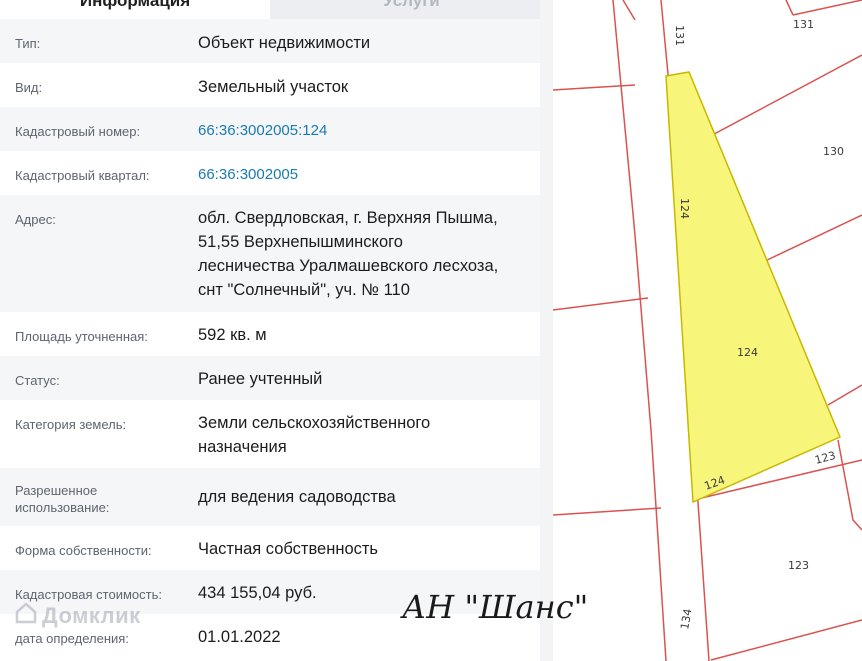  What do you see at coordinates (72, 638) in the screenshot?
I see `field-label: дата определения:` at bounding box center [72, 638].